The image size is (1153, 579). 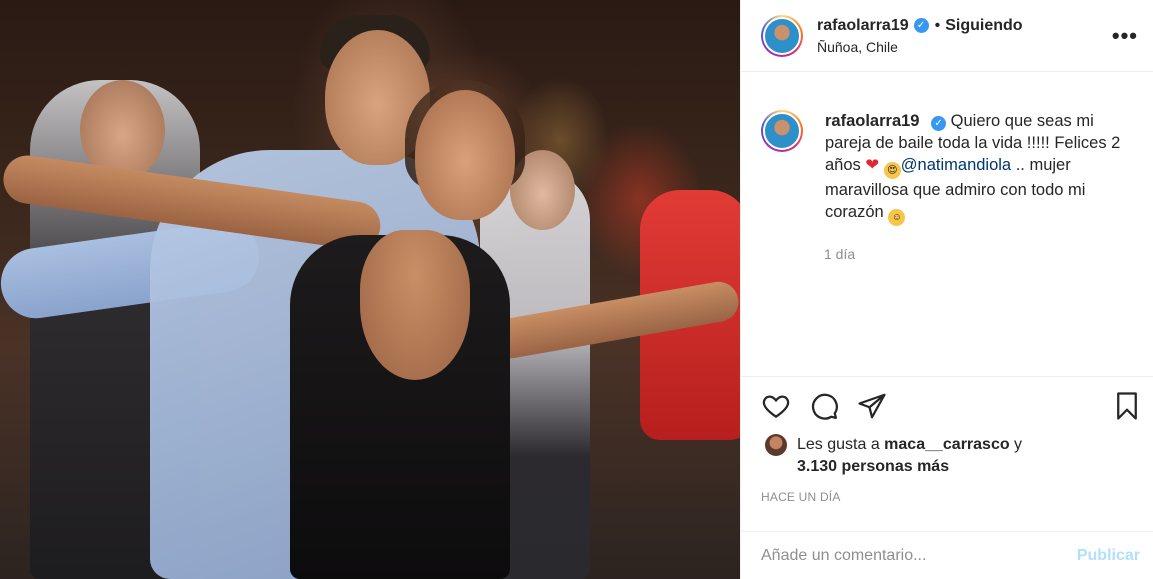 I want to click on heart-eyes-emoji: 😍, so click(x=892, y=170).